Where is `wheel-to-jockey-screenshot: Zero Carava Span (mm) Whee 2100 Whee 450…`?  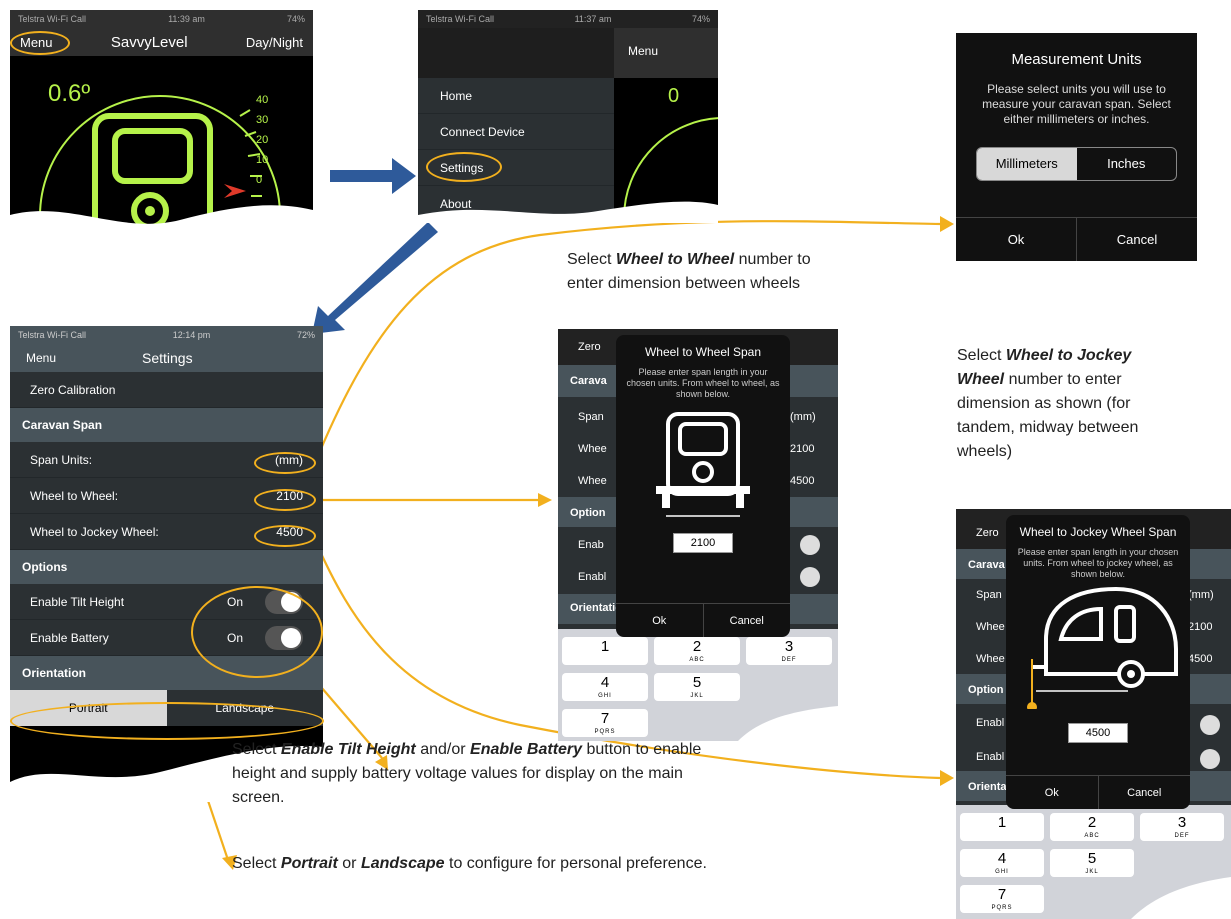 wheel-to-jockey-screenshot: Zero Carava Span (mm) Whee 2100 Whee 450… is located at coordinates (1093, 714).